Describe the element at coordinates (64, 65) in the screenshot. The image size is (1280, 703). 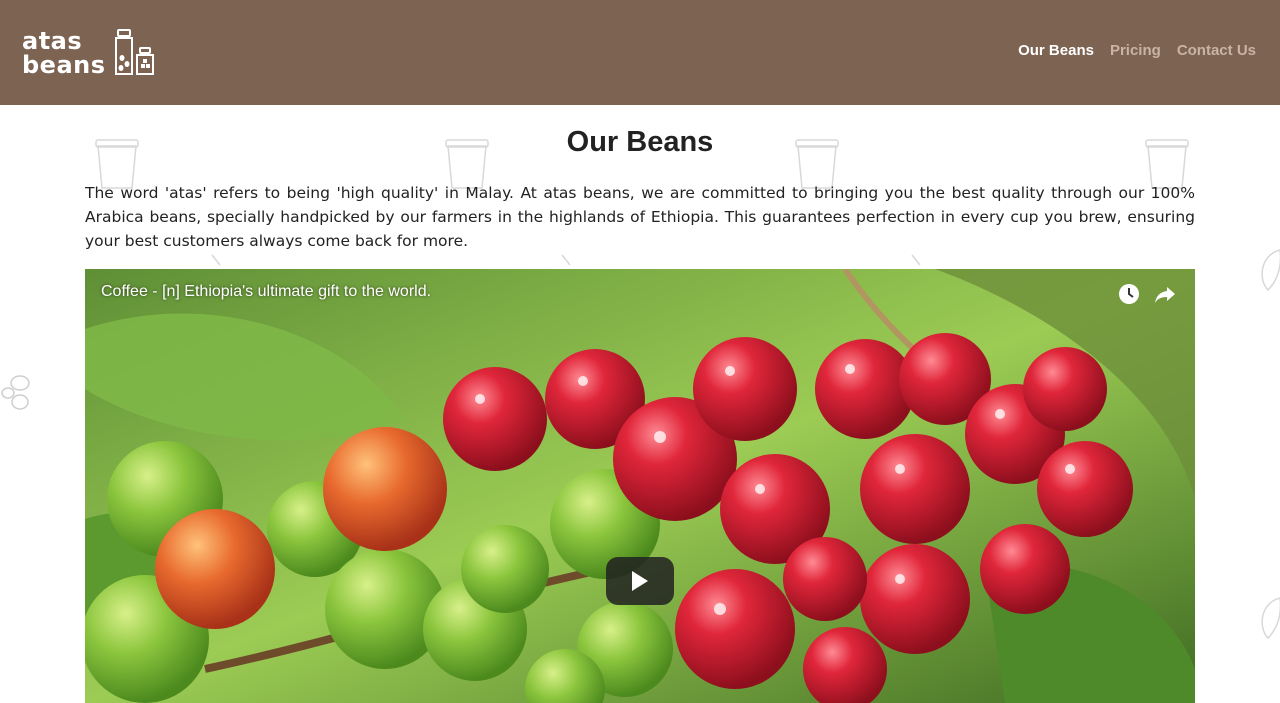
I see `brand-line-2: beans` at that location.